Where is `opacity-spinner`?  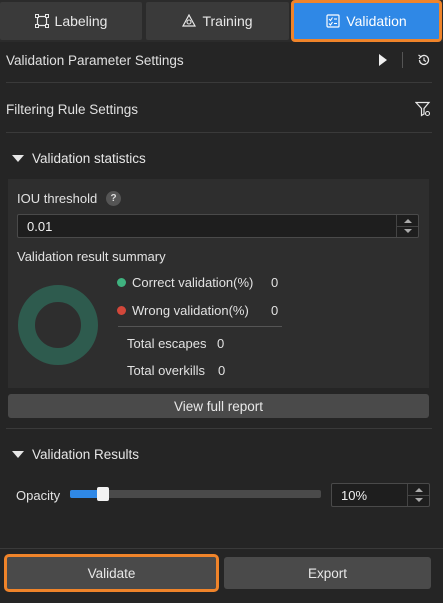
opacity-spinner is located at coordinates (418, 495).